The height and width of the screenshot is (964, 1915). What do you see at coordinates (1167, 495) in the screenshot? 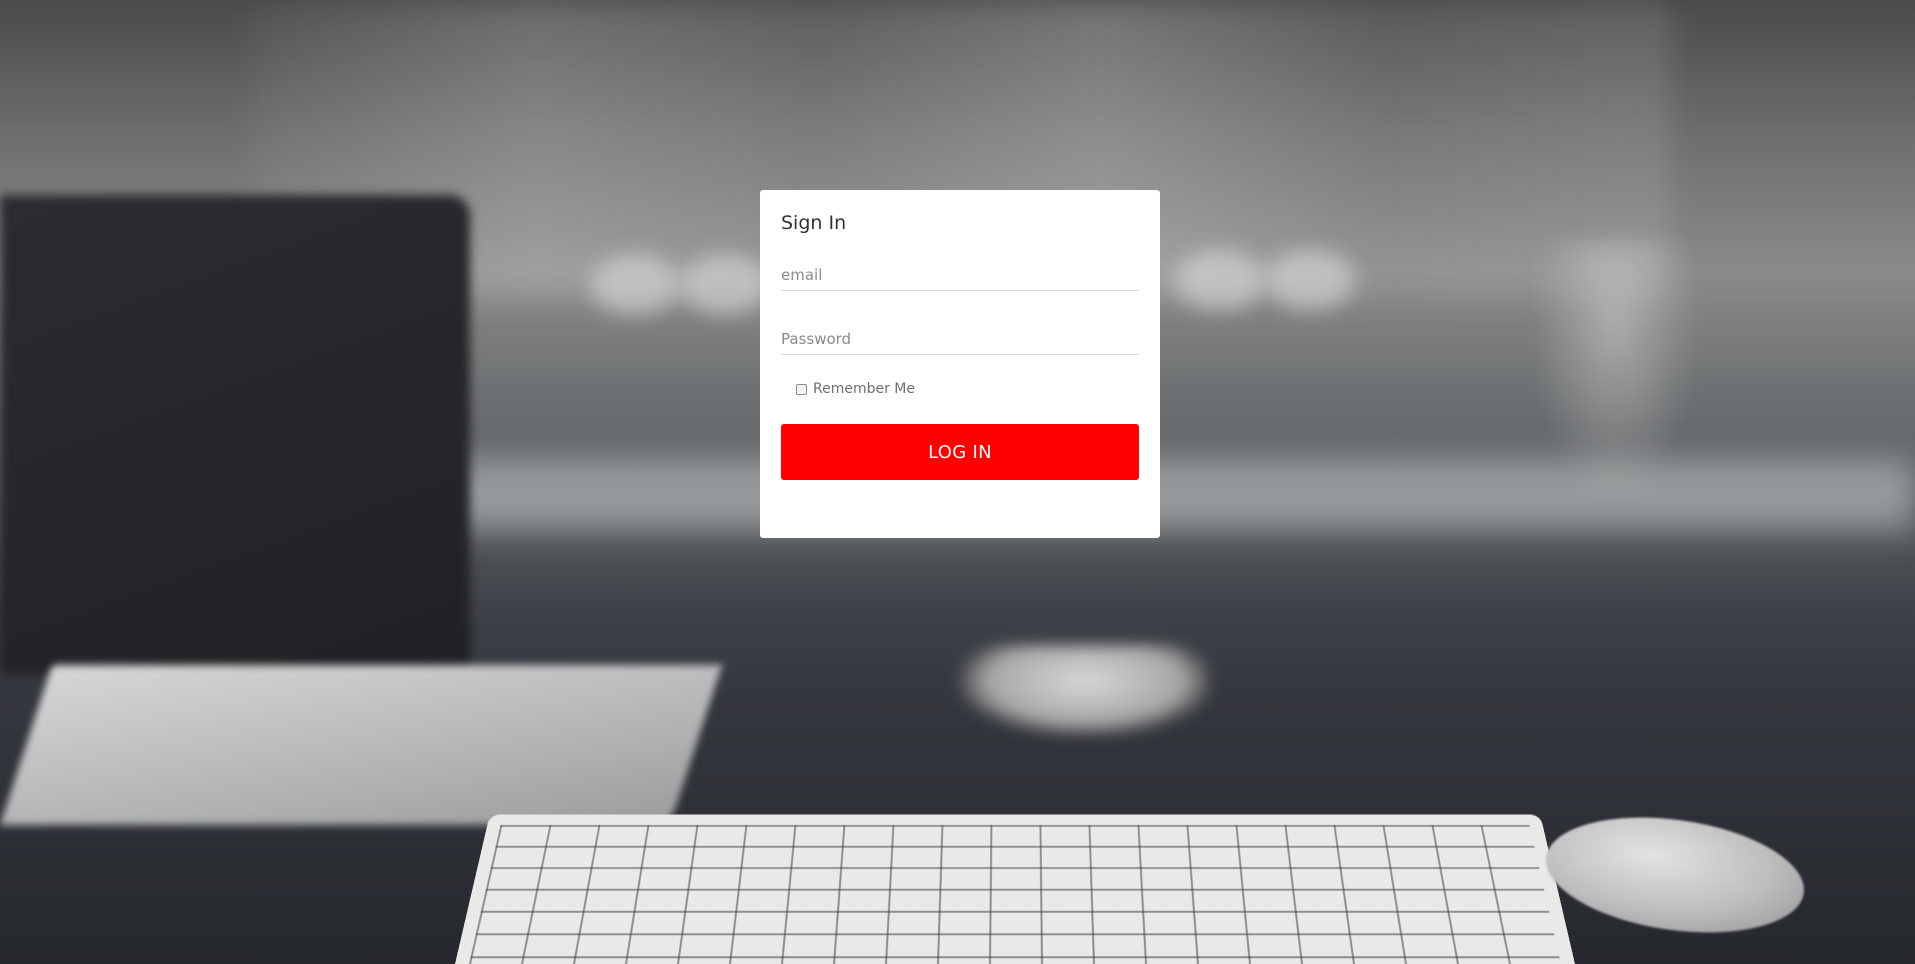
I see `background-sill` at bounding box center [1167, 495].